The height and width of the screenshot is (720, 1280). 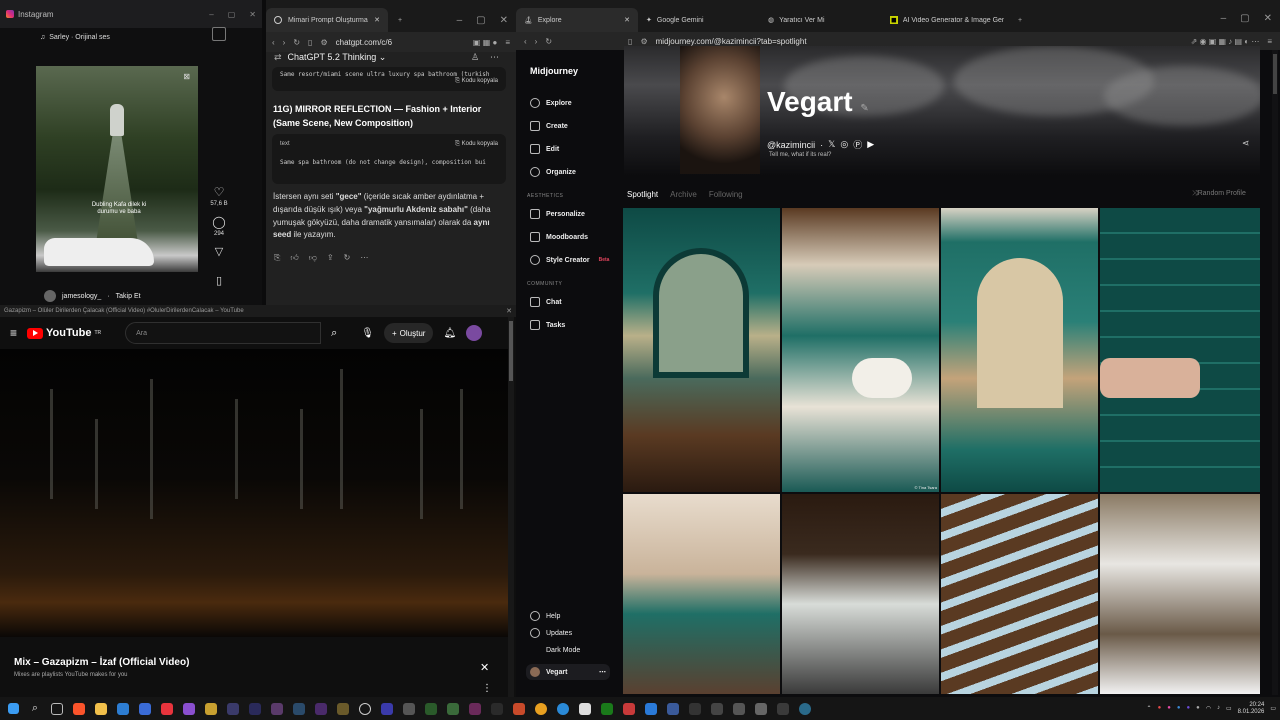 I want to click on copy-code-button: ⎘ Kodu kopyala, so click(x=476, y=144).